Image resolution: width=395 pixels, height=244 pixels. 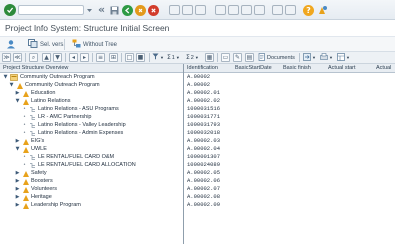 What do you see at coordinates (197, 149) in the screenshot?
I see `tree-row: ▼ UWLE A.00002.04` at bounding box center [197, 149].